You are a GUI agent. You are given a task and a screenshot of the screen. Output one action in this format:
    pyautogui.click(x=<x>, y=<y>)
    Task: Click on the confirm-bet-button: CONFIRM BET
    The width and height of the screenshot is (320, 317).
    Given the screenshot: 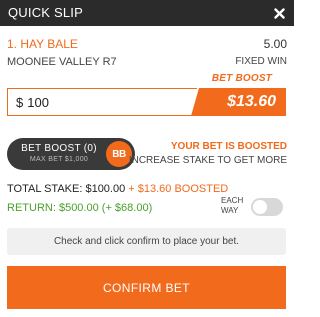 What is the action you would take?
    pyautogui.click(x=146, y=287)
    